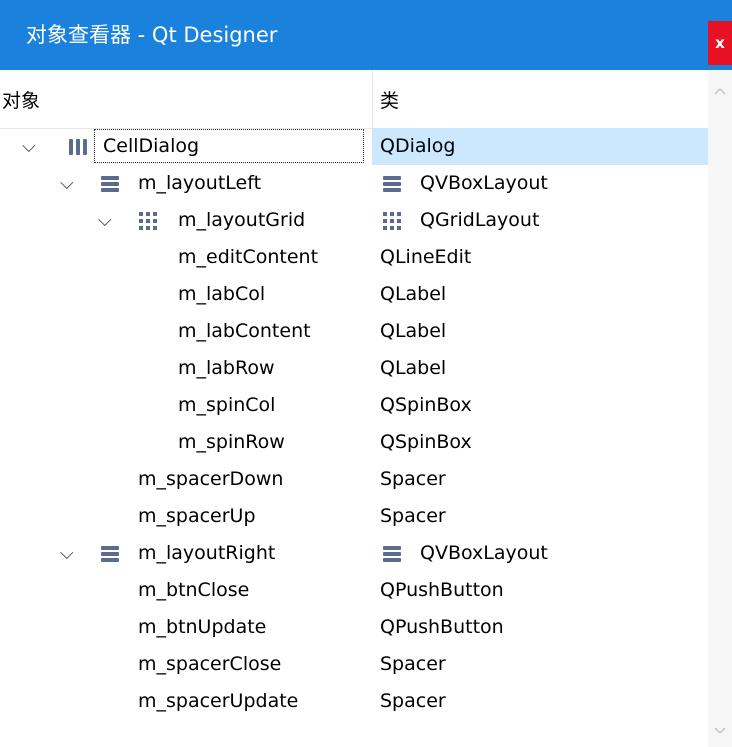 This screenshot has width=732, height=747. I want to click on object-name: m_spinCol, so click(227, 405).